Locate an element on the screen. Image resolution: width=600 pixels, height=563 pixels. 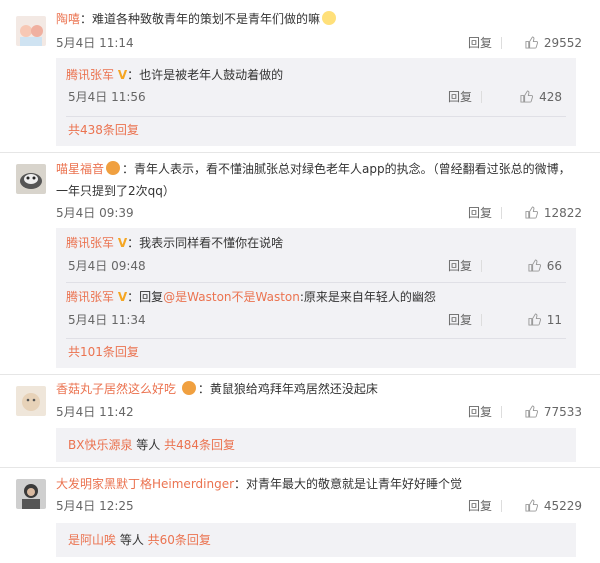
username-link: 大发明家黑默丁格Heimerdinger is located at coordinates (145, 484).